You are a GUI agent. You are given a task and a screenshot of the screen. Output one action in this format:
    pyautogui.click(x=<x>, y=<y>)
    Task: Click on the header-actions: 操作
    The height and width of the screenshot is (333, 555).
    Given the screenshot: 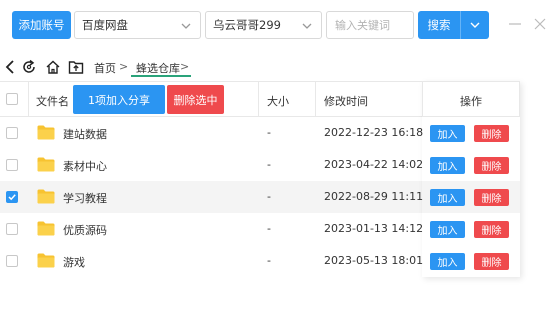 What is the action you would take?
    pyautogui.click(x=471, y=101)
    